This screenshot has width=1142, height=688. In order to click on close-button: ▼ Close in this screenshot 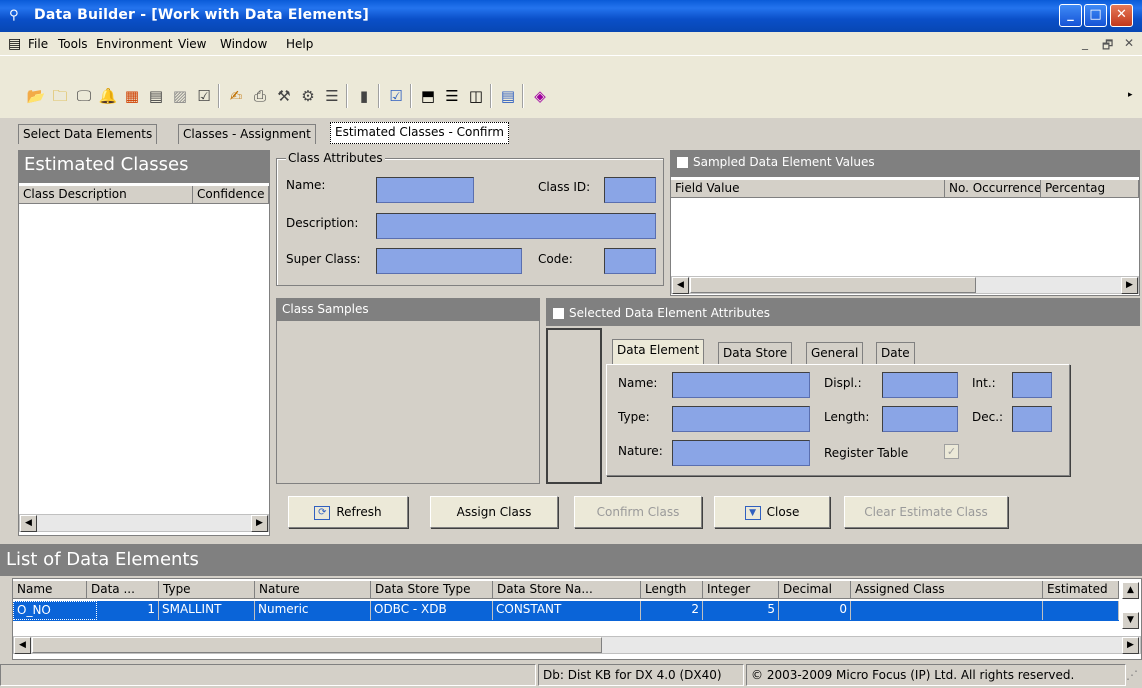, I will do `click(772, 512)`.